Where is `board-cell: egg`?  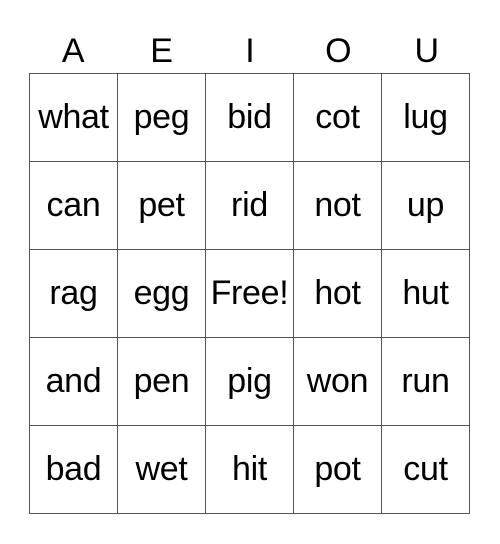 board-cell: egg is located at coordinates (161, 293).